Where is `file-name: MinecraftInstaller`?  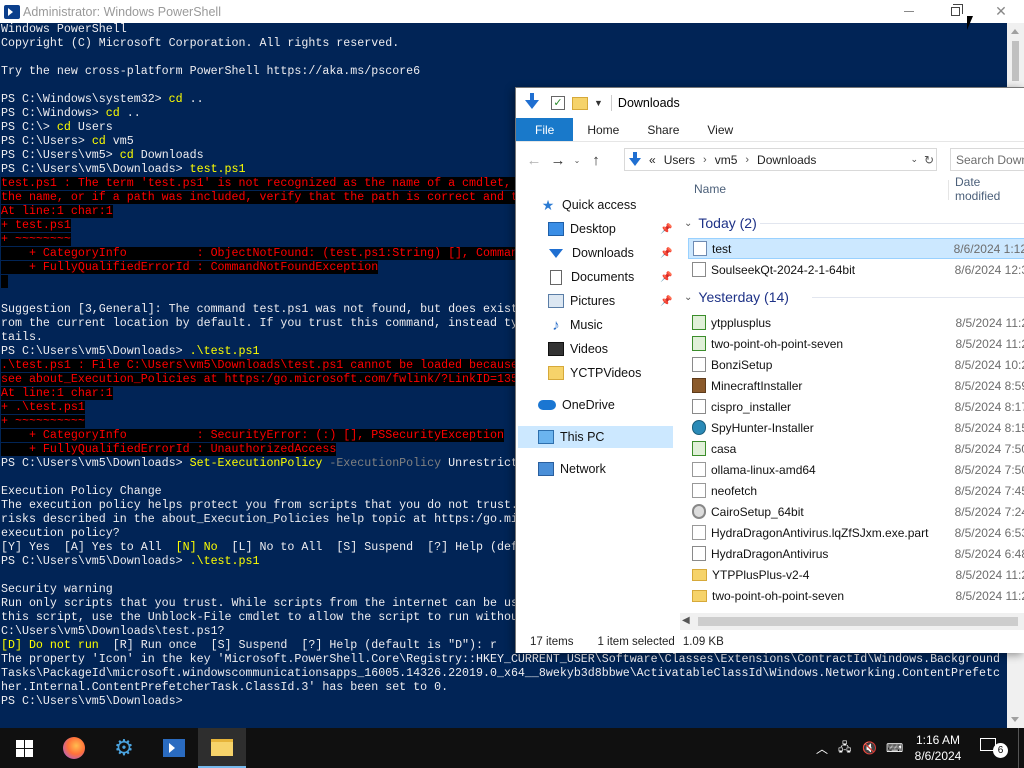
file-name: MinecraftInstaller is located at coordinates (757, 385).